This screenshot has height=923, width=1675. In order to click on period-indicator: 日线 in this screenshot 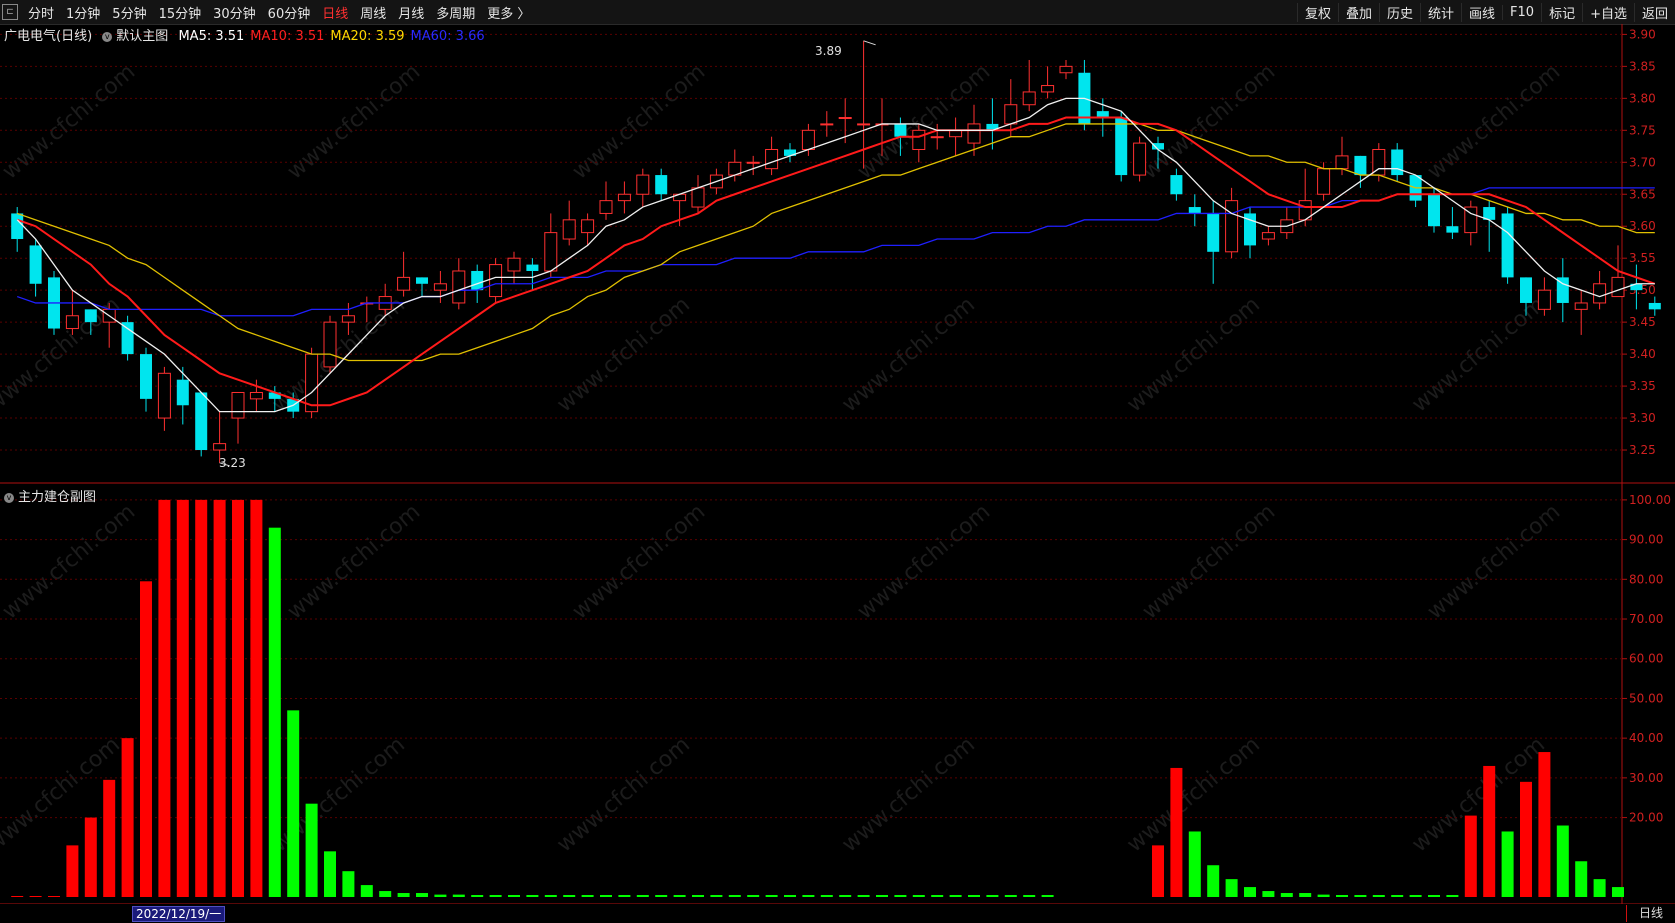, I will do `click(1650, 913)`.